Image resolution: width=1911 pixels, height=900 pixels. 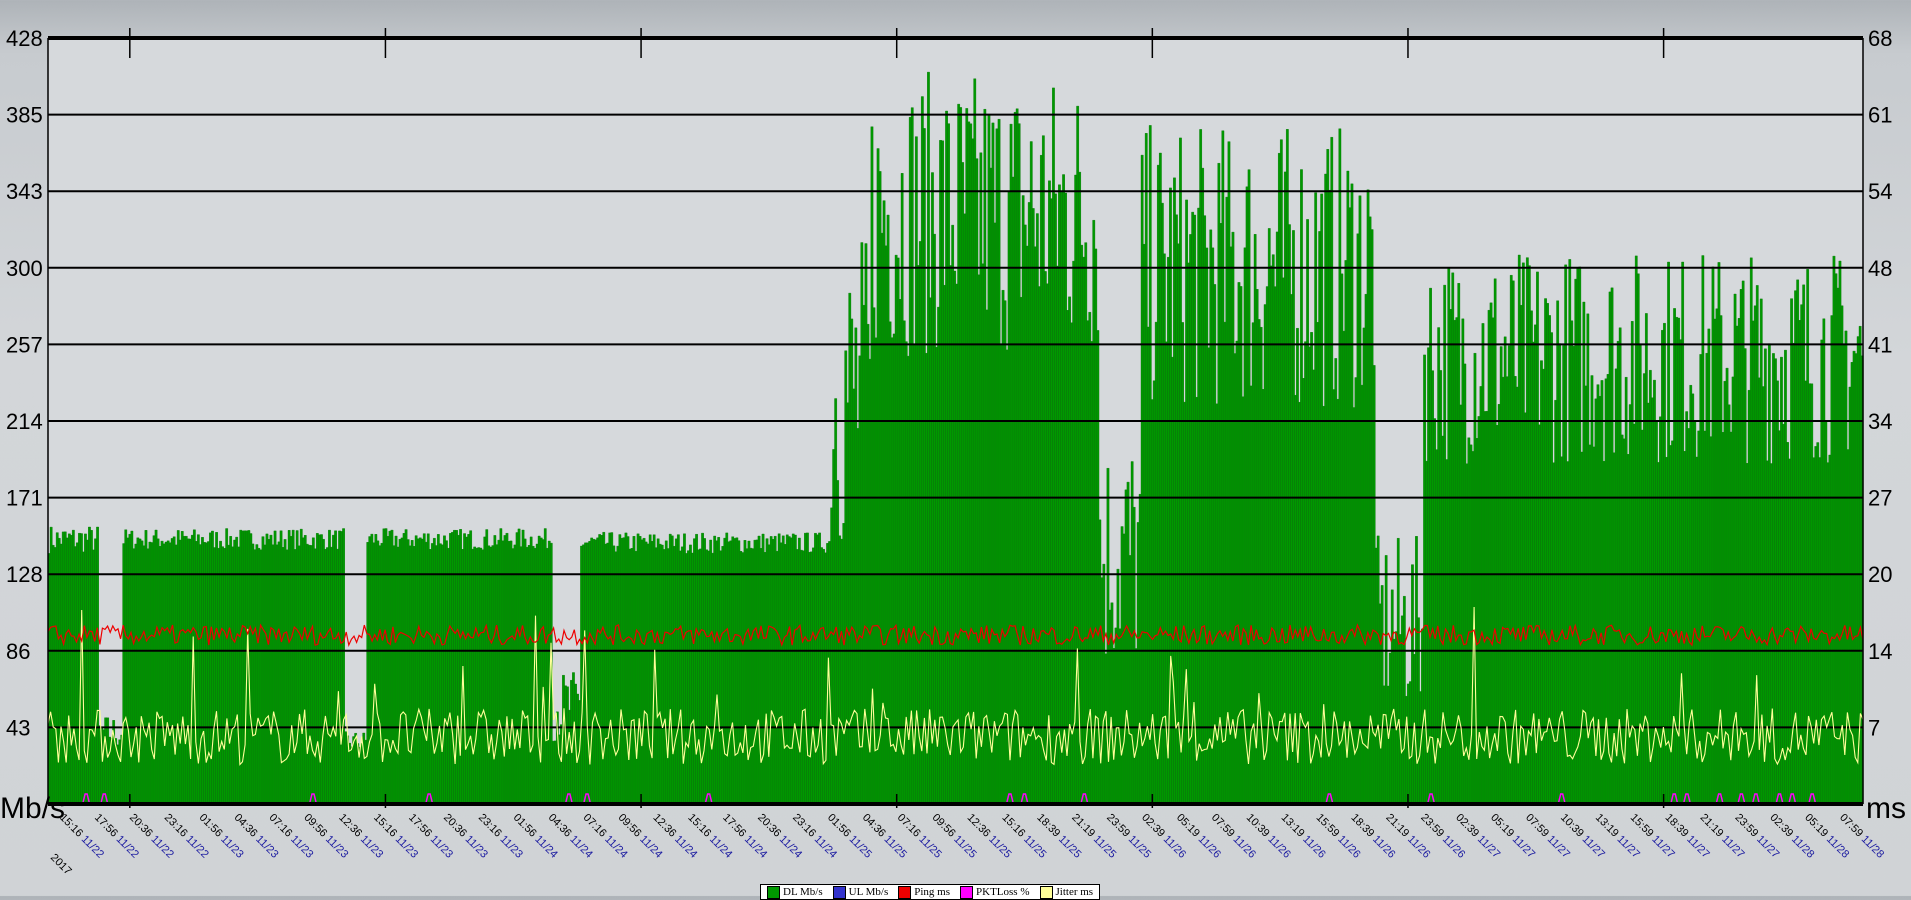 I want to click on legend-item: Jitter ms, so click(x=1066, y=892).